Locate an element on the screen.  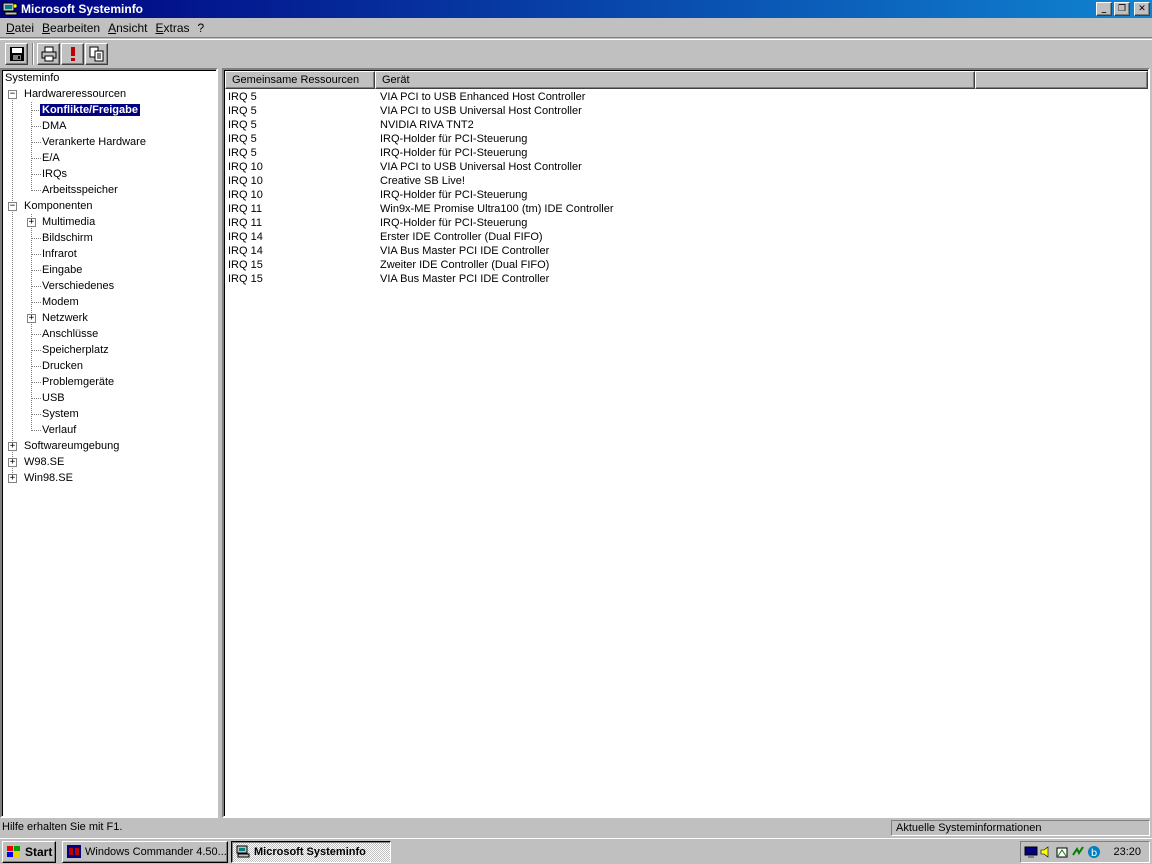
clock: 23:20 is located at coordinates (1127, 852).